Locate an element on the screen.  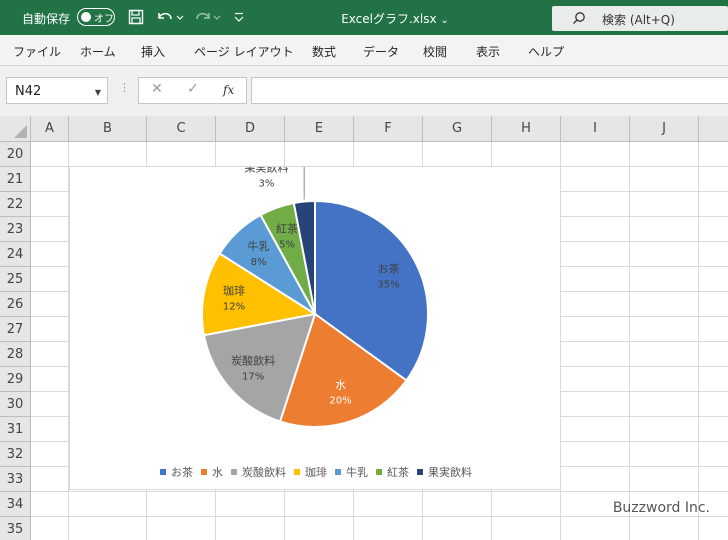
legend-item-juice: 果実飲料 is located at coordinates (444, 472).